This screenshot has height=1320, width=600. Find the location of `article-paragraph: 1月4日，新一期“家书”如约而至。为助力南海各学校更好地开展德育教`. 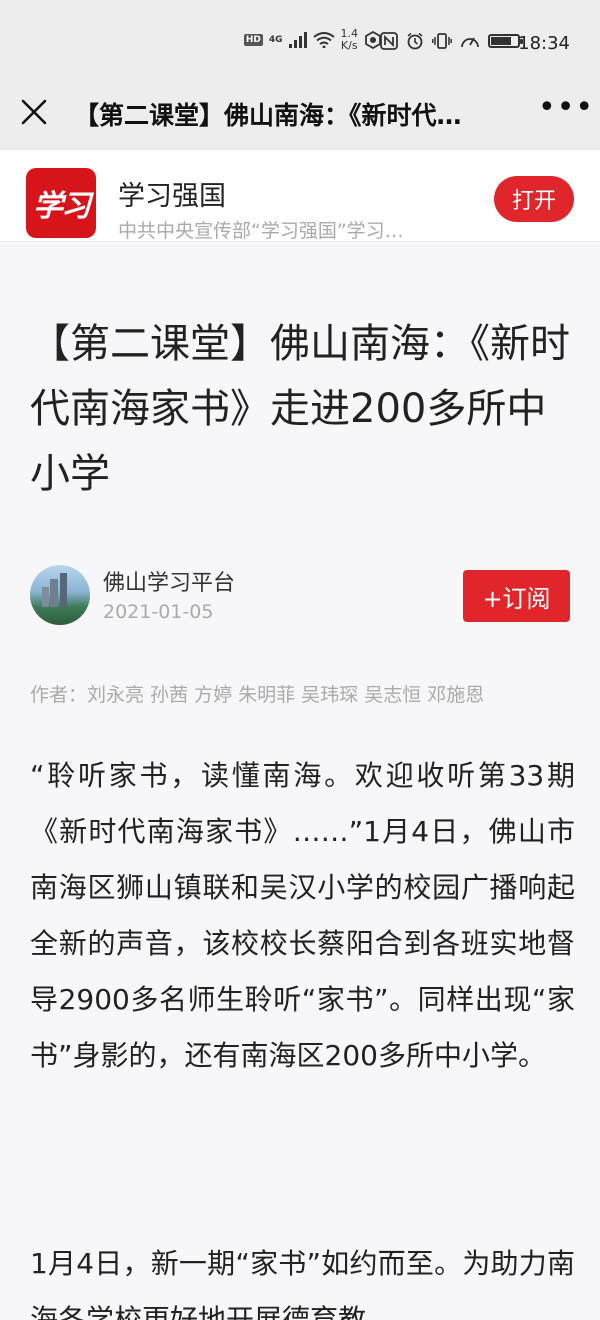

article-paragraph: 1月4日，新一期“家书”如约而至。为助力南海各学校更好地开展德育教 is located at coordinates (302, 1283).